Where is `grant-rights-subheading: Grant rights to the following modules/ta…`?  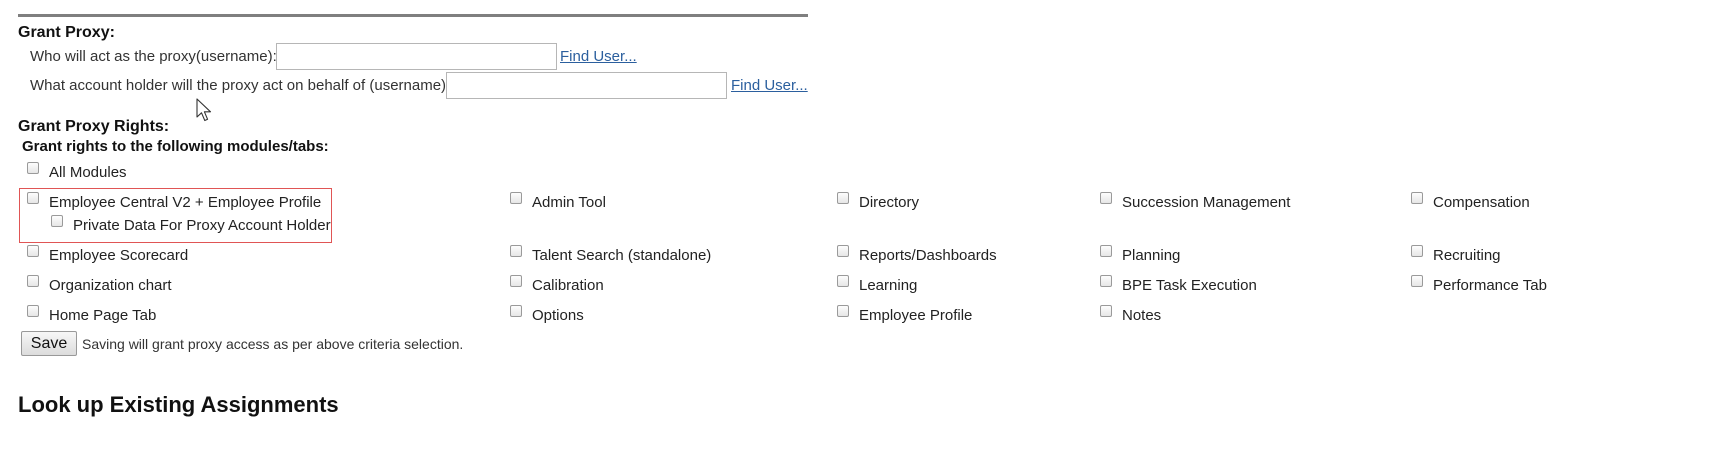
grant-rights-subheading: Grant rights to the following modules/ta… is located at coordinates (175, 146).